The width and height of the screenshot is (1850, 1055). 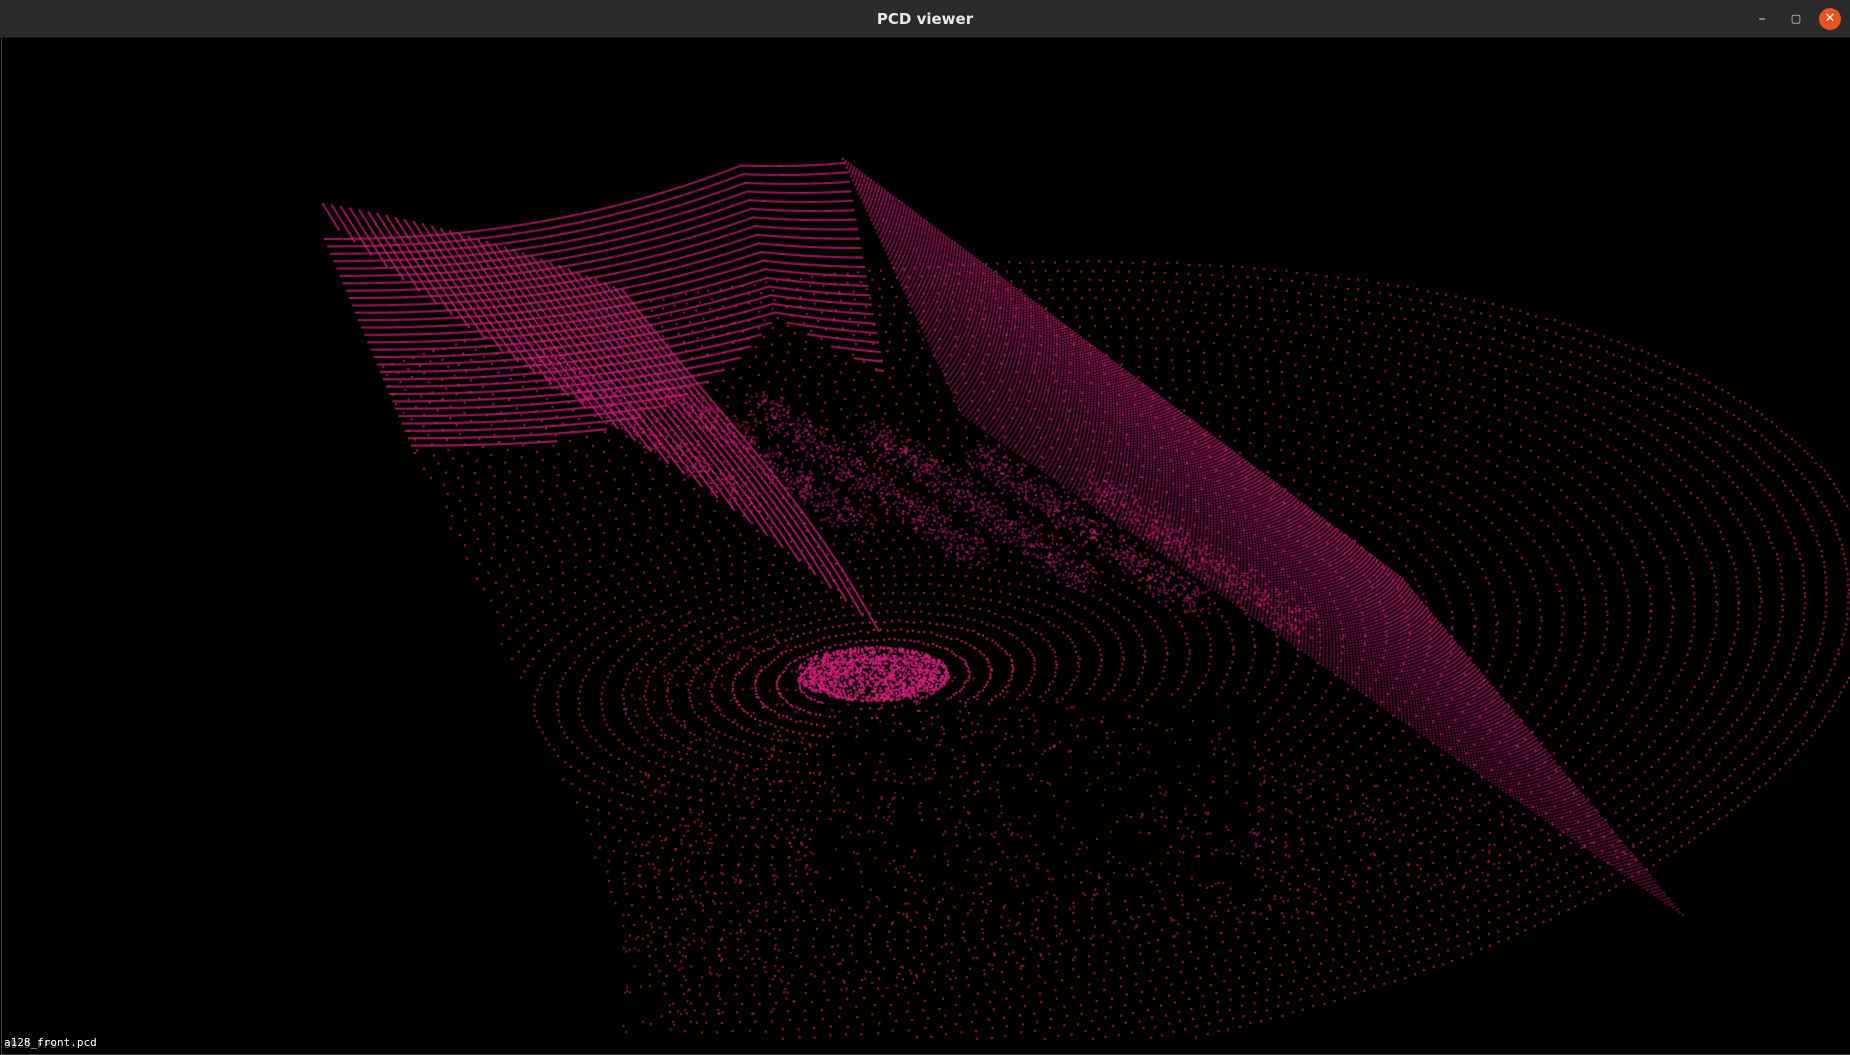 I want to click on minimize-icon: –, so click(x=1762, y=19).